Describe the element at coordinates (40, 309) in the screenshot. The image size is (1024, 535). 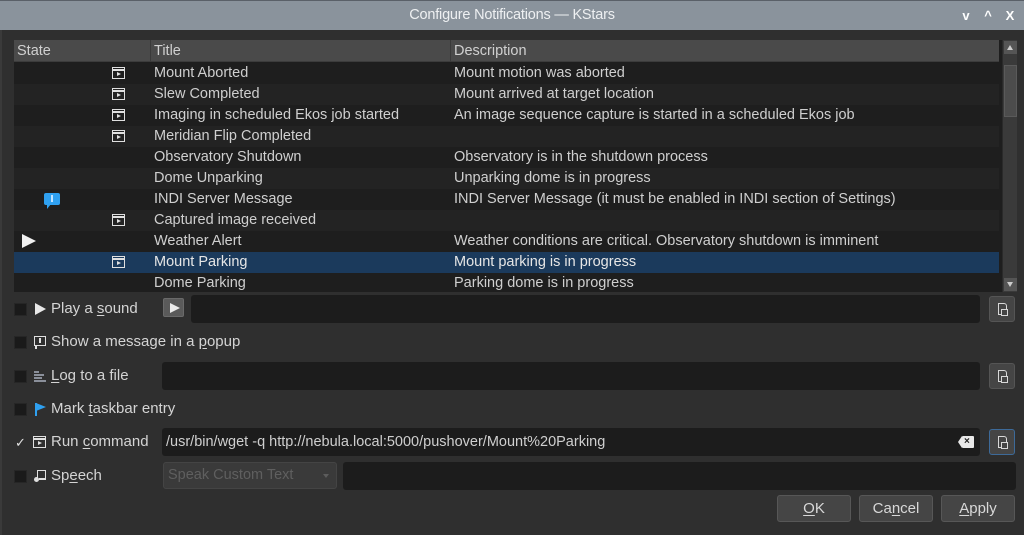
I see `play-icon` at that location.